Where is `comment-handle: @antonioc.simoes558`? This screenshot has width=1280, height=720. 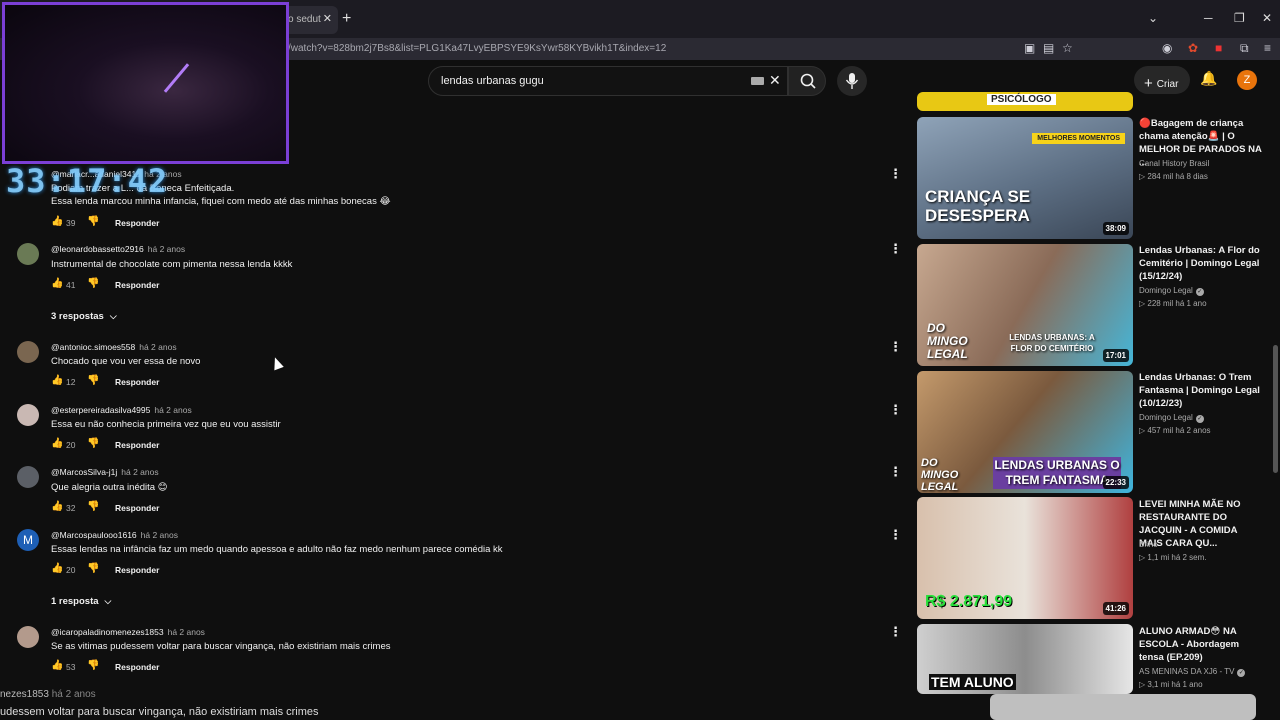 comment-handle: @antonioc.simoes558 is located at coordinates (93, 347).